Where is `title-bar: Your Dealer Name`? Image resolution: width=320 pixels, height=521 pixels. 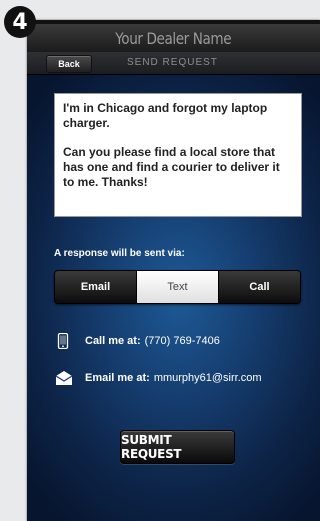
title-bar: Your Dealer Name is located at coordinates (173, 38).